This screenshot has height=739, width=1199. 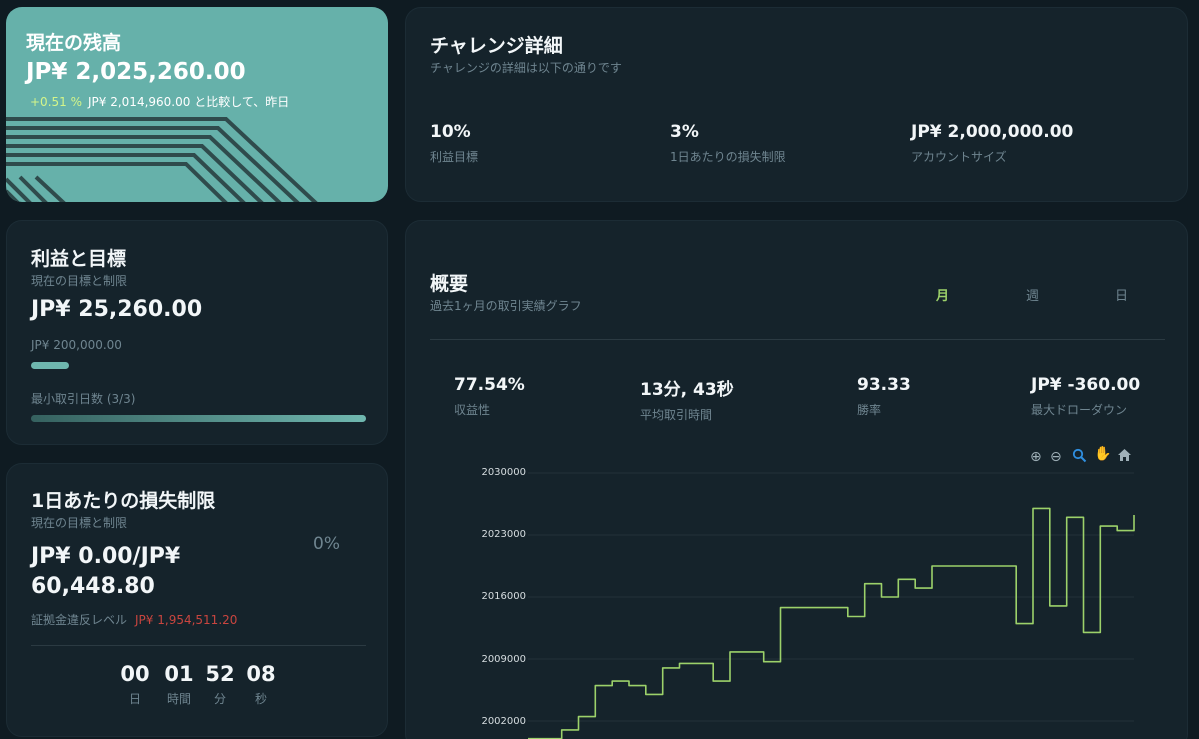 I want to click on balance-change-pct: +0.51 %, so click(x=56, y=102).